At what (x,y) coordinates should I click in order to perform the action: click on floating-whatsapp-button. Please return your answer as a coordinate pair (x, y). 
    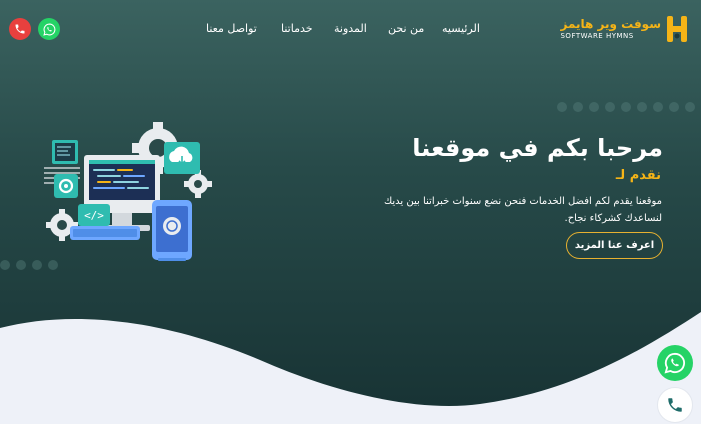
    Looking at the image, I should click on (675, 363).